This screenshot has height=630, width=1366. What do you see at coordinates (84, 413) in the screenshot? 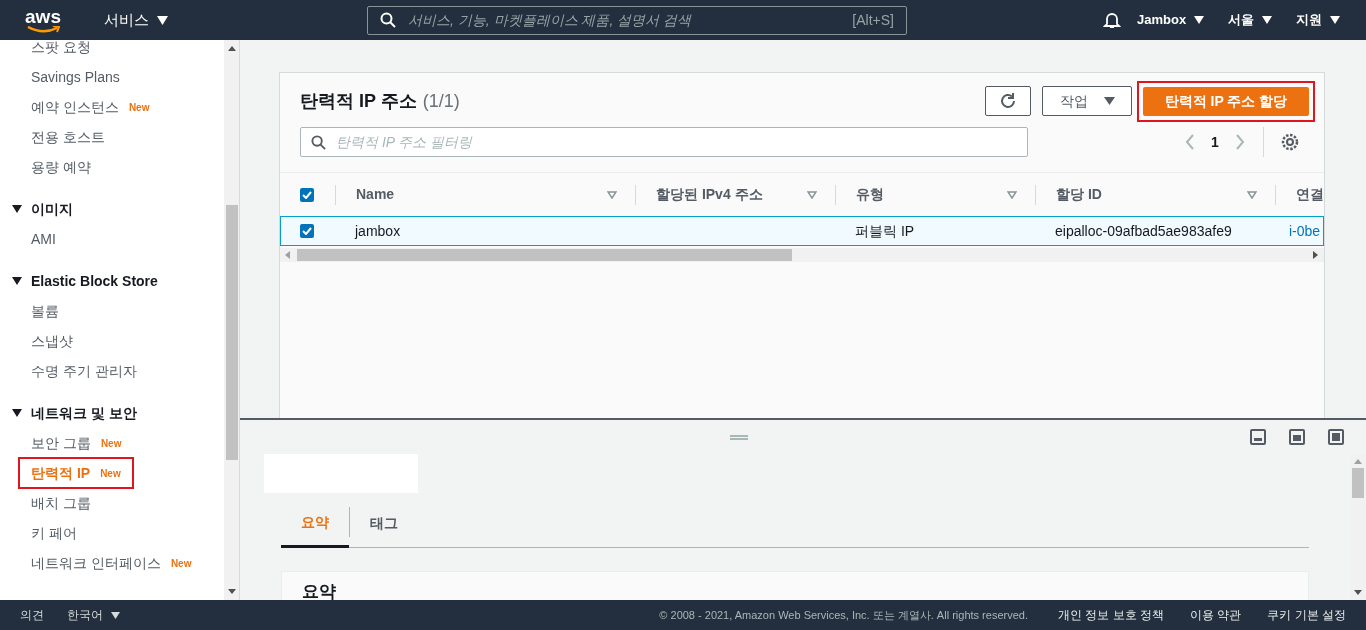
I see `section-header: 네트워크 및 보안` at bounding box center [84, 413].